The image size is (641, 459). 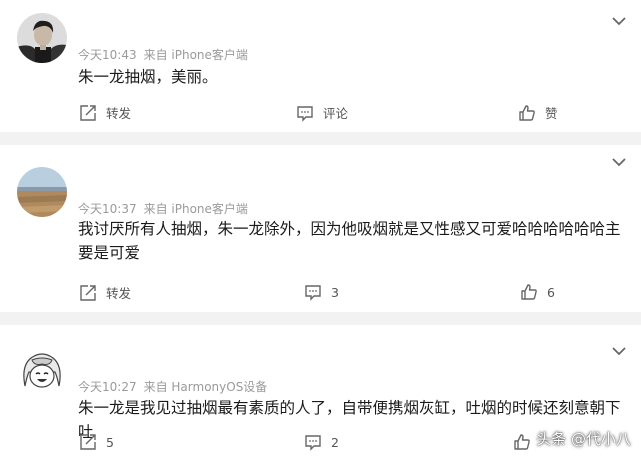 I want to click on comment-button: 2, so click(x=321, y=442).